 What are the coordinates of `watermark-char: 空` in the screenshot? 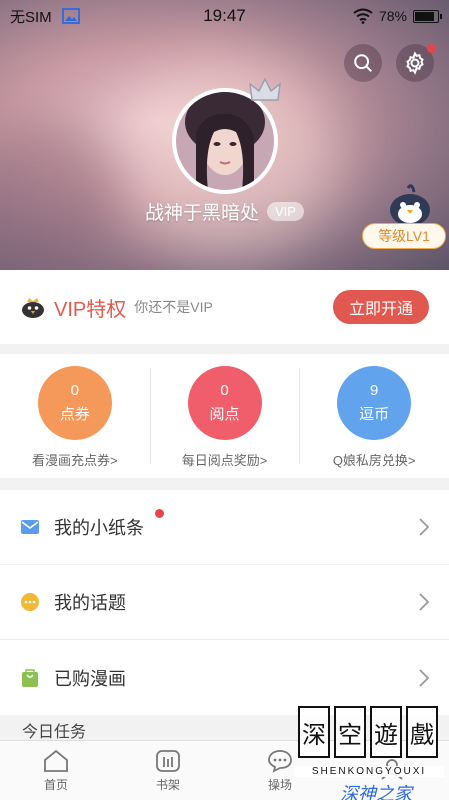 It's located at (350, 732).